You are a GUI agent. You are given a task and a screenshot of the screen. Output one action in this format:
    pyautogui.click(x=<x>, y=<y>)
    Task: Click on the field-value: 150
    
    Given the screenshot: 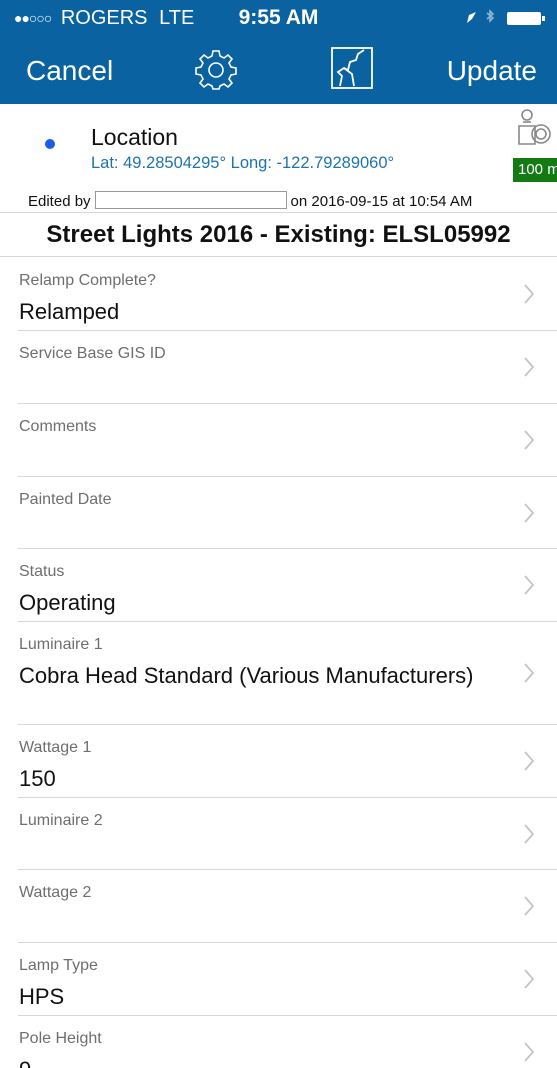 What is the action you would take?
    pyautogui.click(x=37, y=778)
    